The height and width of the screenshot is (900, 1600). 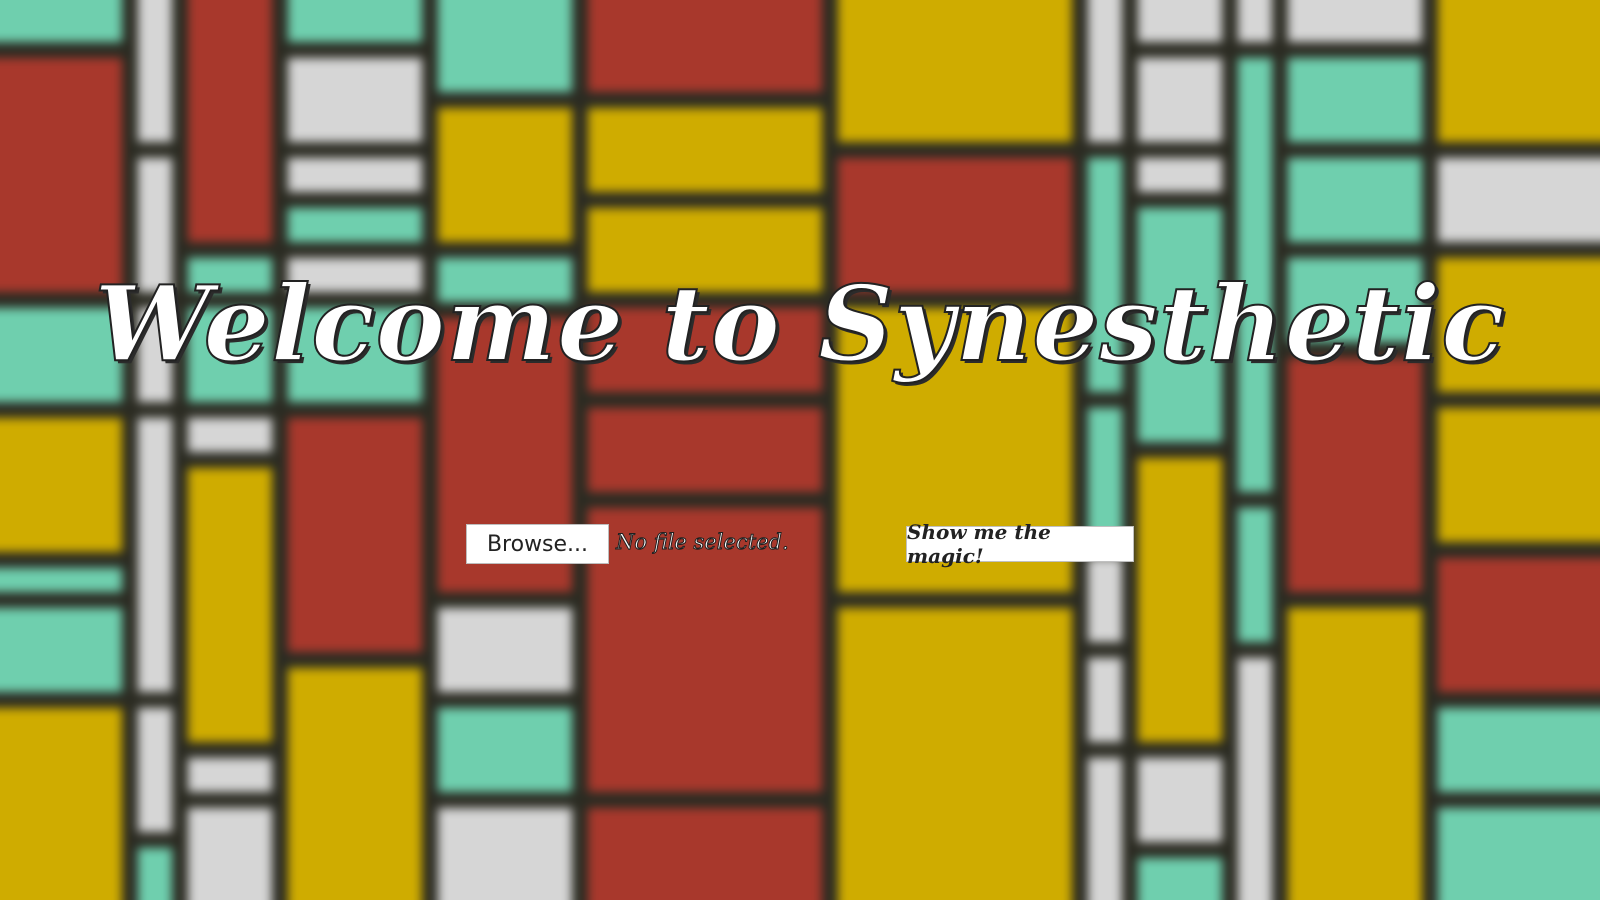 I want to click on show-magic-button: Show me the magic!, so click(x=1020, y=544).